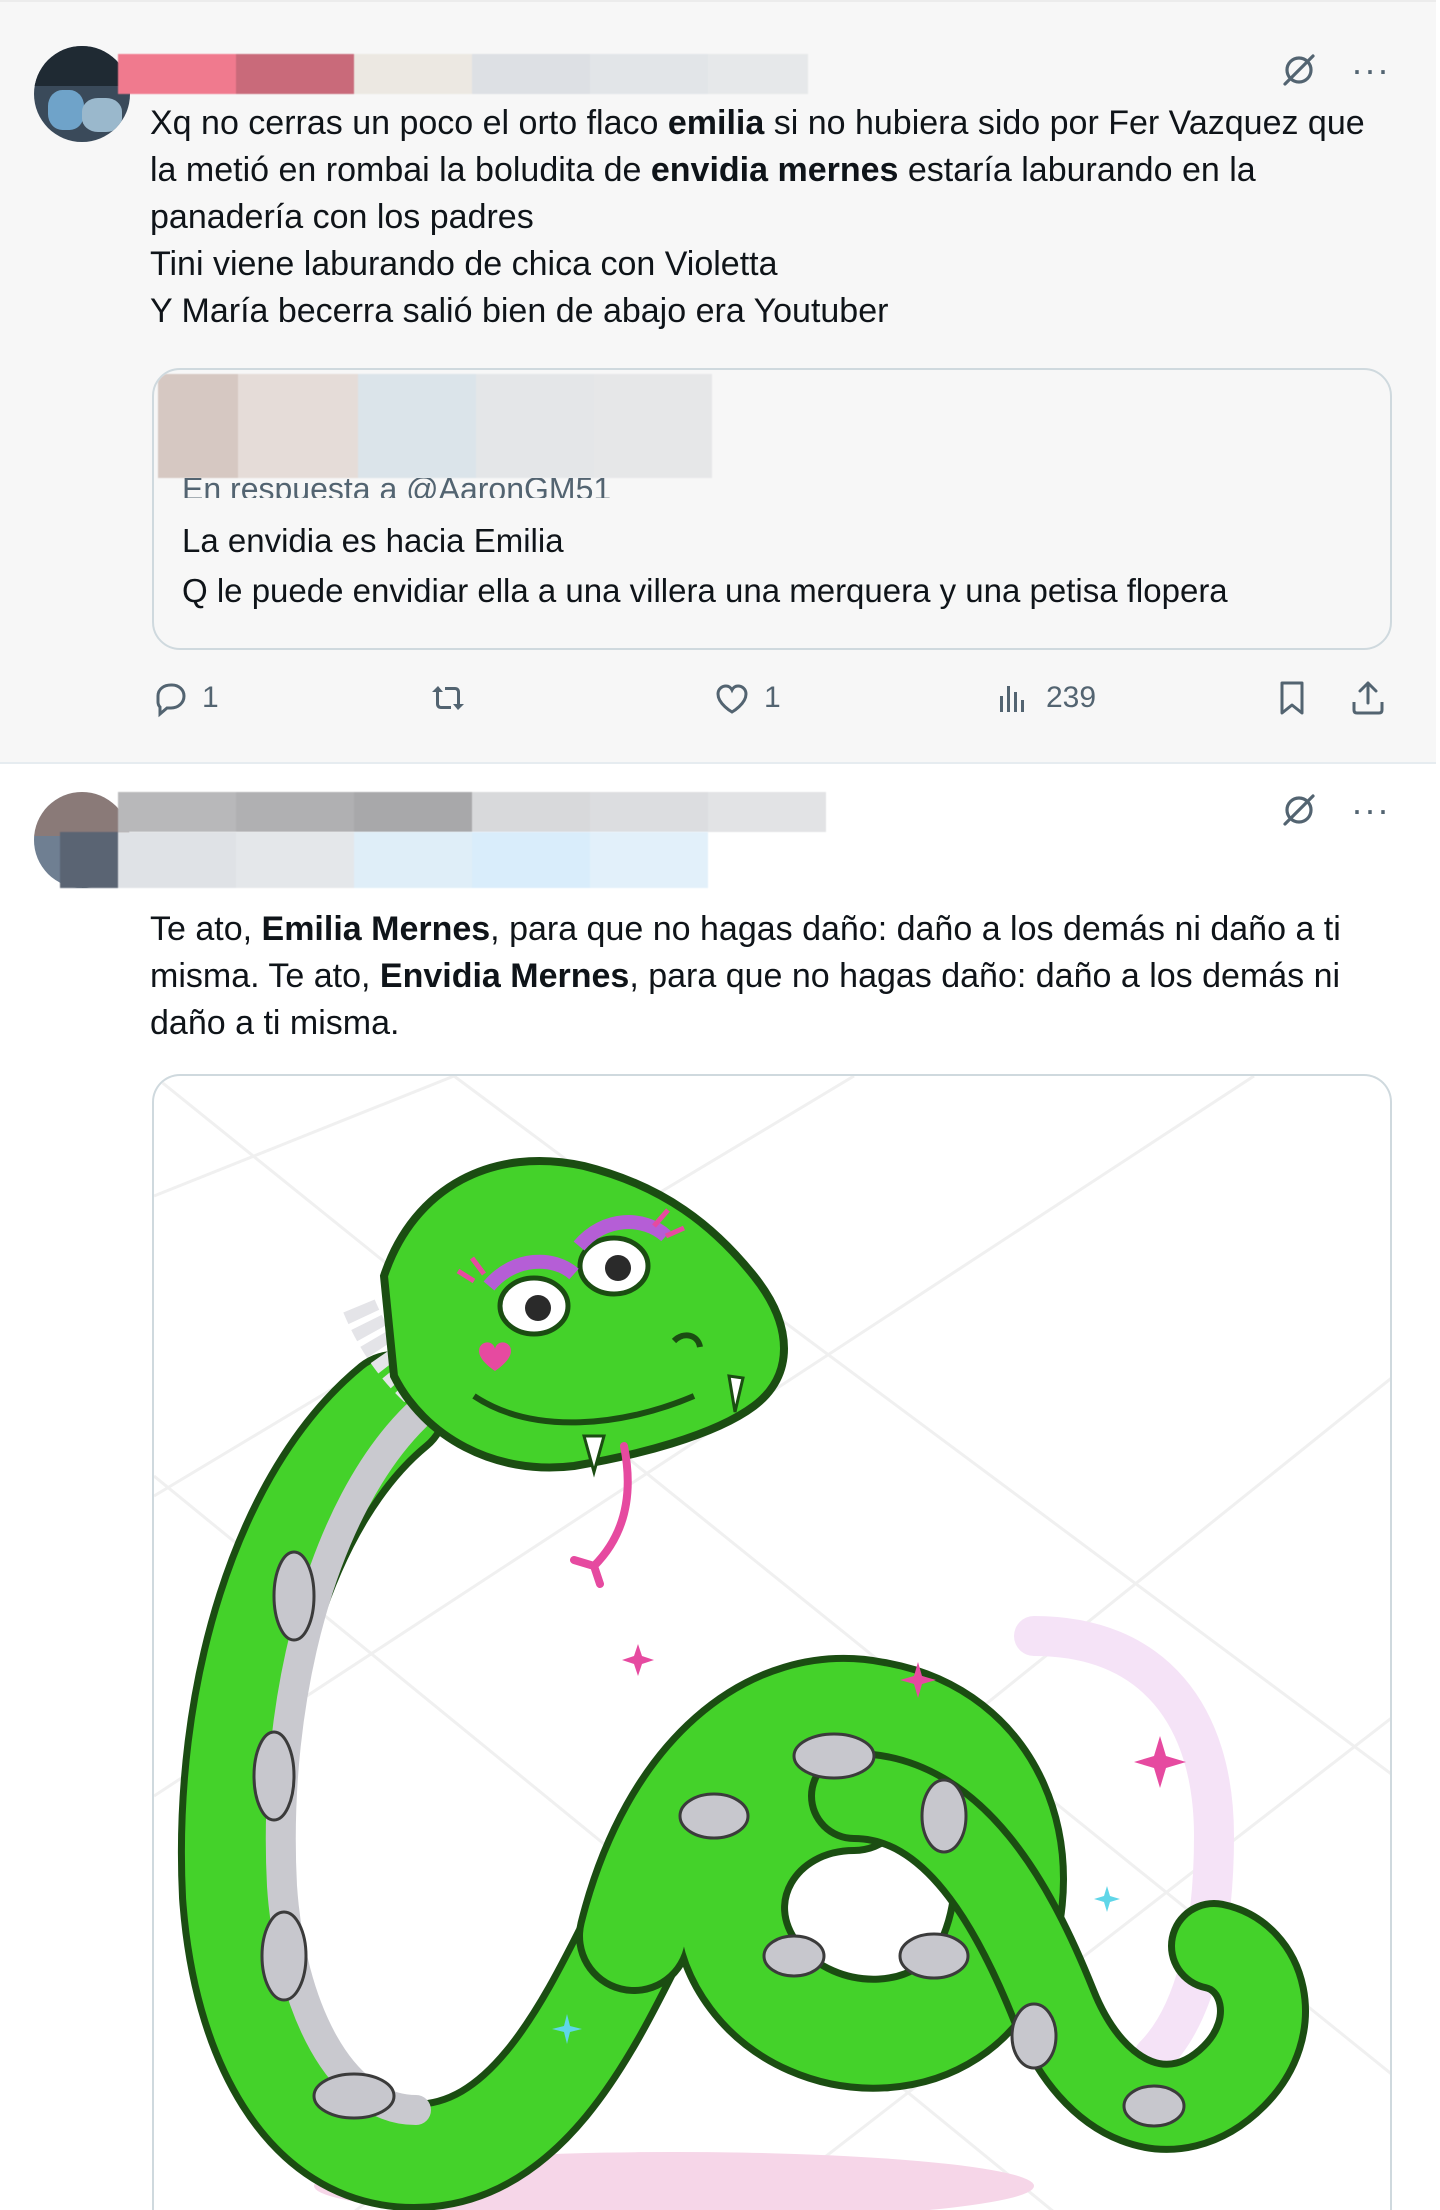  I want to click on reply-count: 1, so click(210, 697).